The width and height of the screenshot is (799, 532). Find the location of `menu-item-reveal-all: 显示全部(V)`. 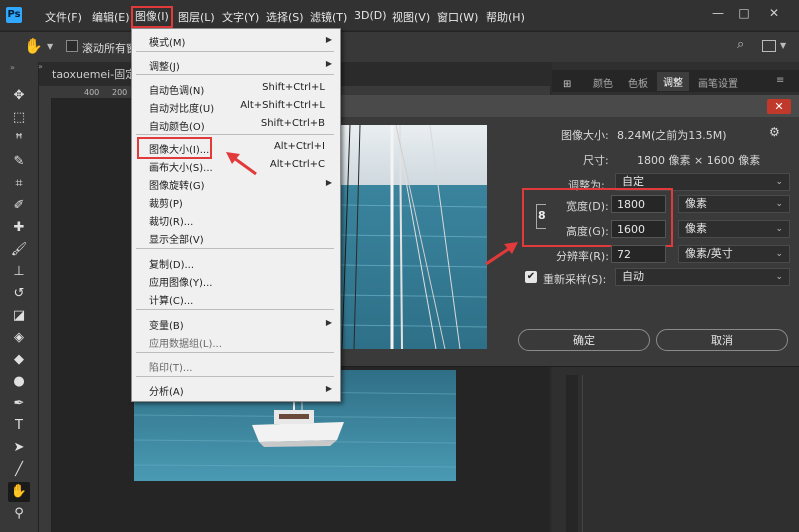

menu-item-reveal-all: 显示全部(V) is located at coordinates (176, 238).